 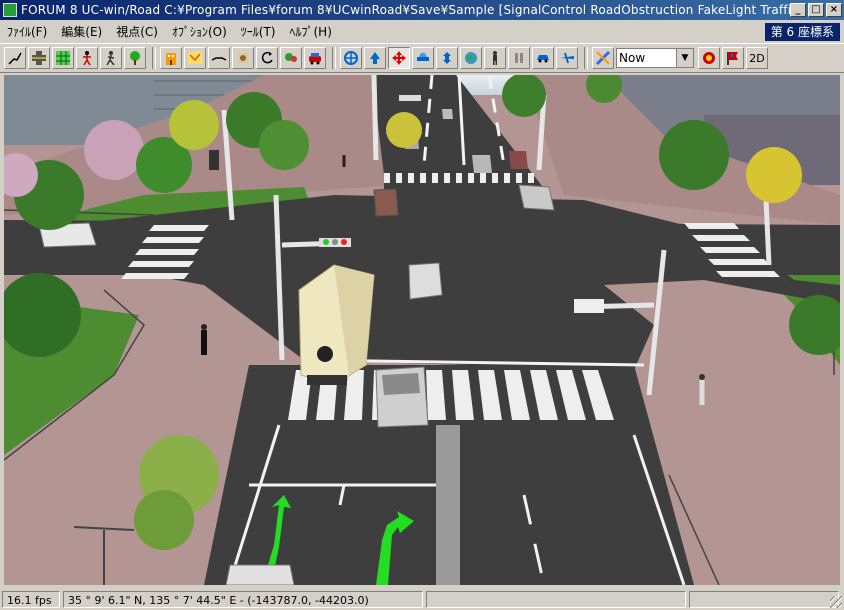 What do you see at coordinates (603, 58) in the screenshot?
I see `scenario-icon` at bounding box center [603, 58].